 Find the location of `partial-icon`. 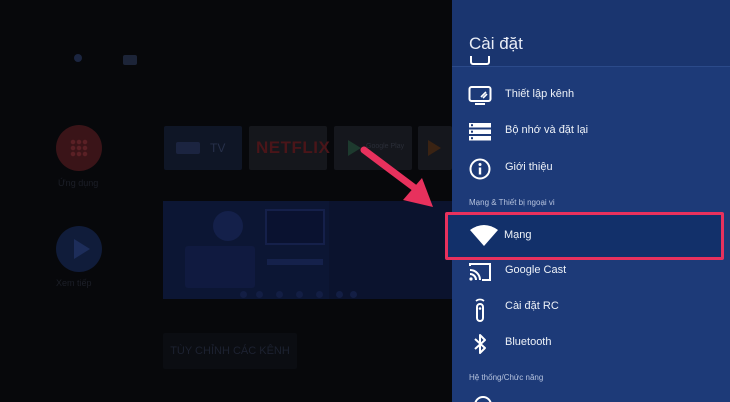

partial-icon is located at coordinates (480, 63).